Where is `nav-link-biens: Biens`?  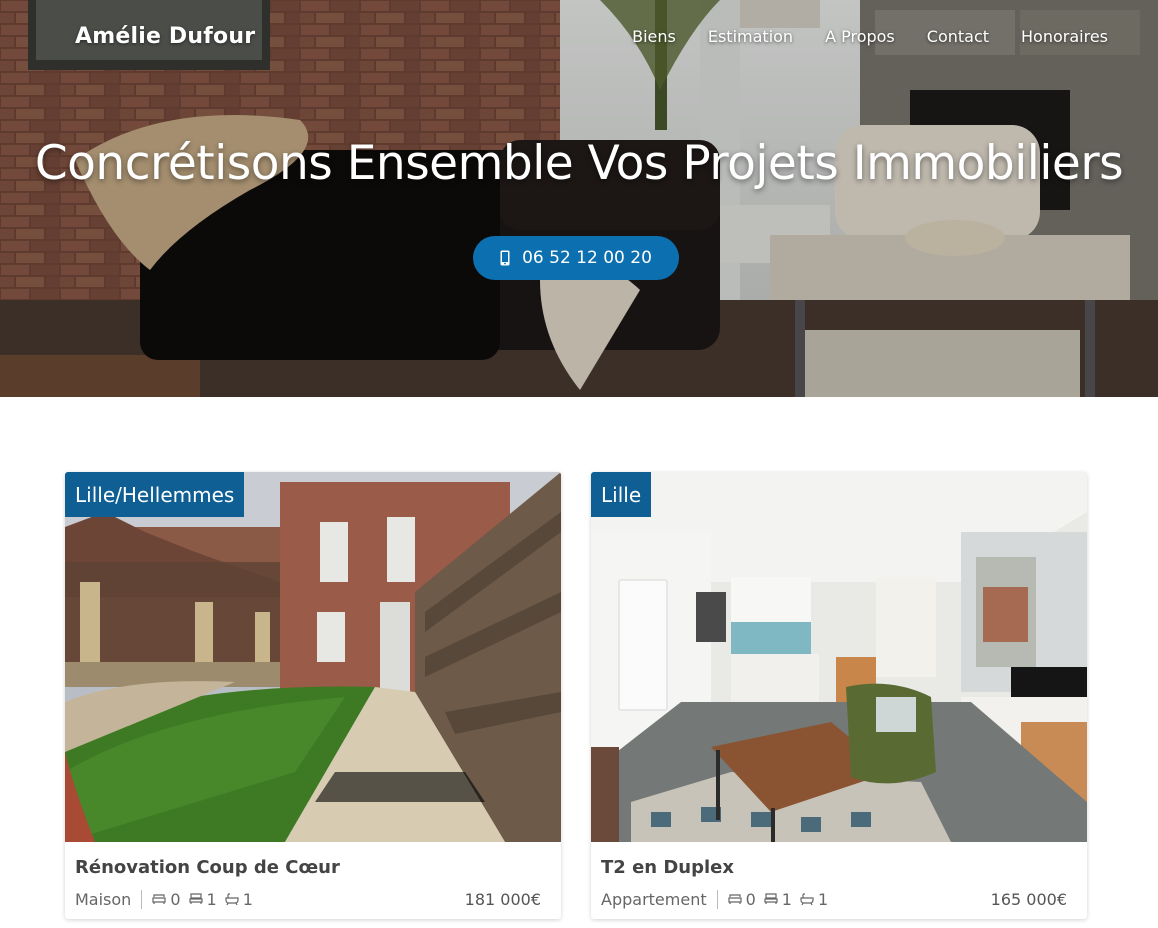 nav-link-biens: Biens is located at coordinates (654, 36).